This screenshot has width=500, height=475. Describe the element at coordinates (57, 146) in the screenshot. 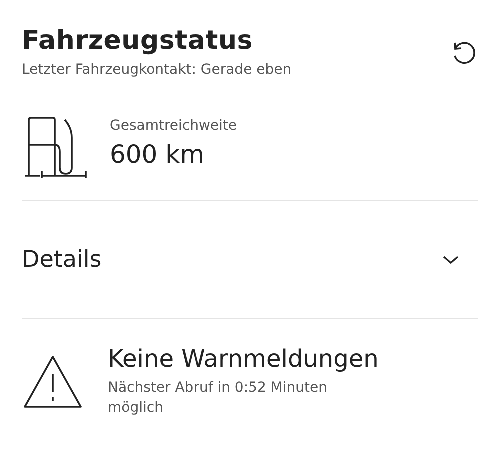

I see `fuel-pump-icon` at that location.